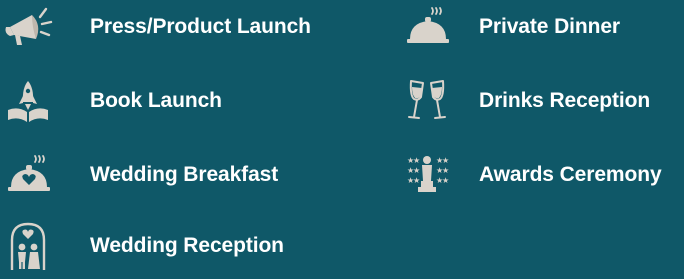 The height and width of the screenshot is (279, 684). What do you see at coordinates (184, 174) in the screenshot?
I see `event-label: Wedding Breakfast` at bounding box center [184, 174].